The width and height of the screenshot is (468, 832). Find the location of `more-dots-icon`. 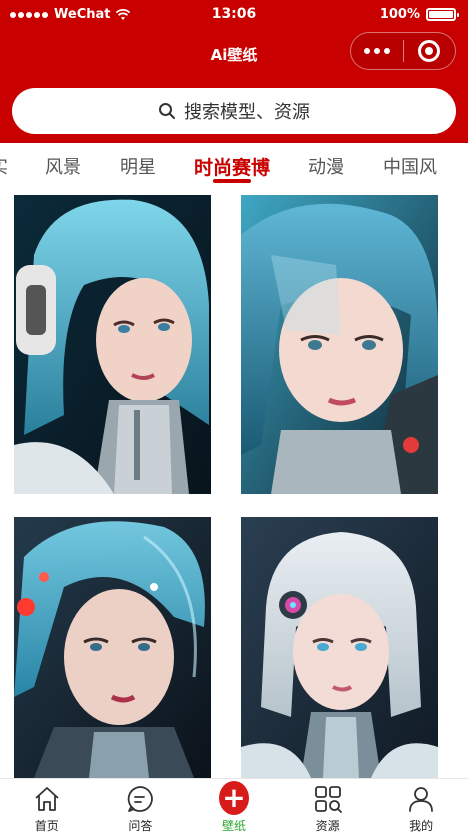

more-dots-icon is located at coordinates (366, 51).